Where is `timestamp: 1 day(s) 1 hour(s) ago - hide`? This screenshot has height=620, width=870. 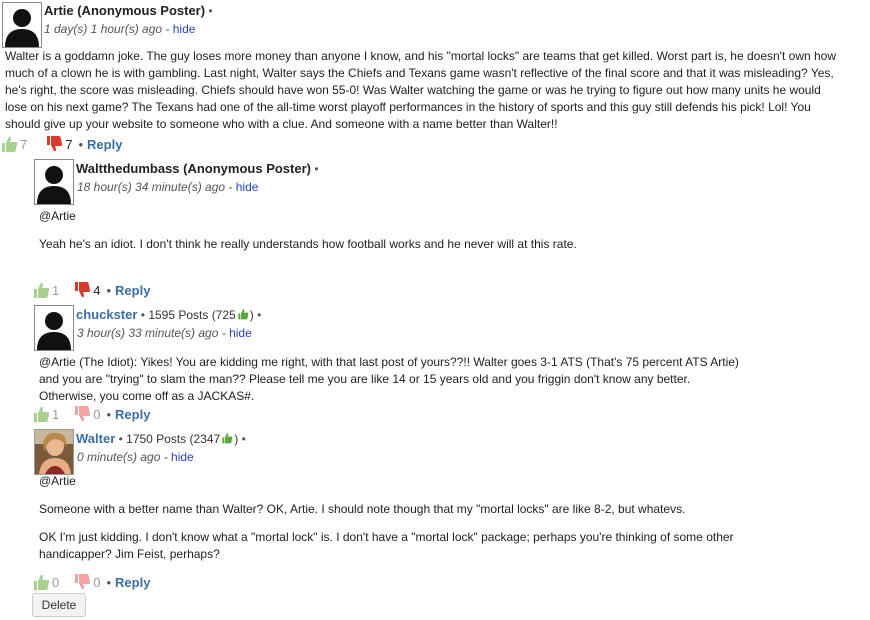
timestamp: 1 day(s) 1 hour(s) ago - hide is located at coordinates (120, 29).